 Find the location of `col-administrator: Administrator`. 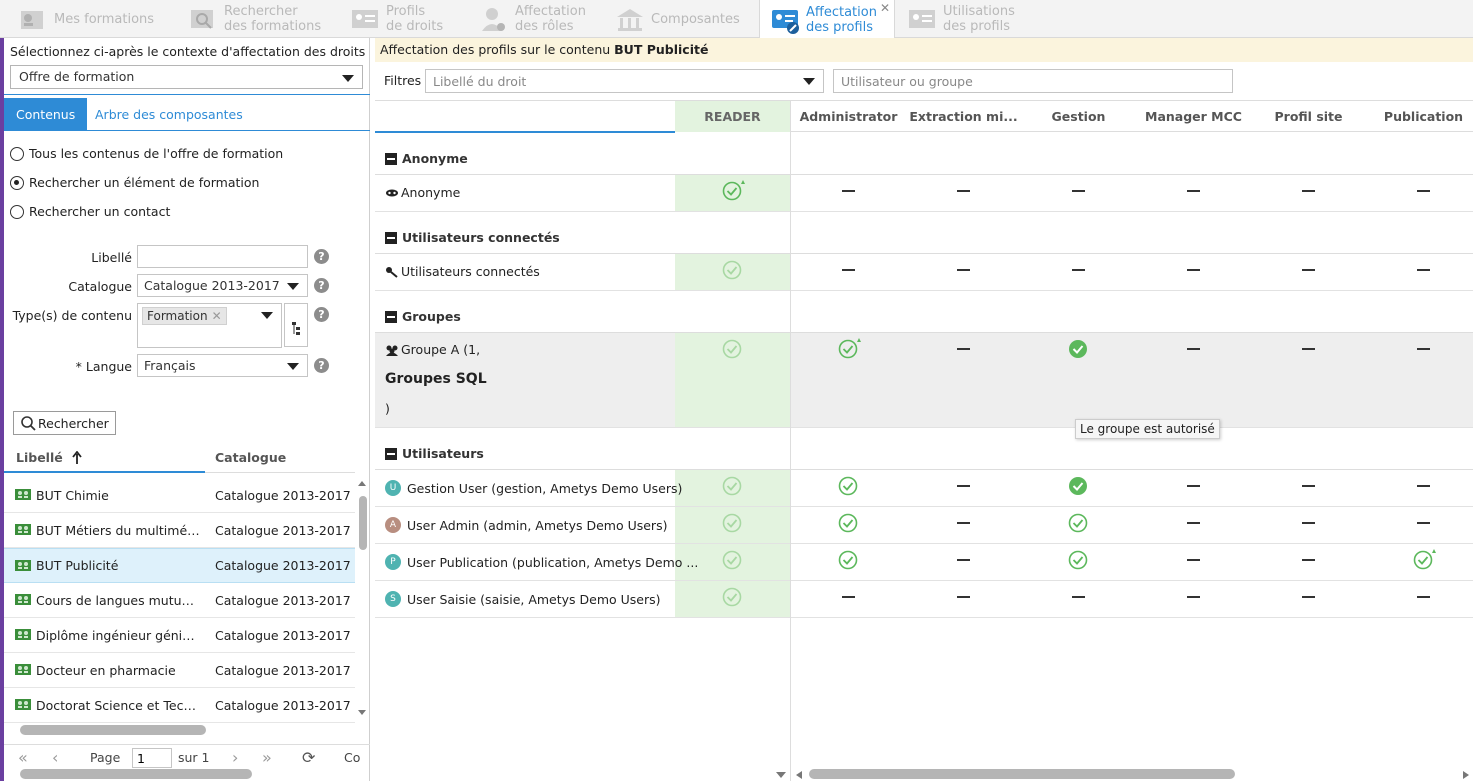

col-administrator: Administrator is located at coordinates (848, 116).